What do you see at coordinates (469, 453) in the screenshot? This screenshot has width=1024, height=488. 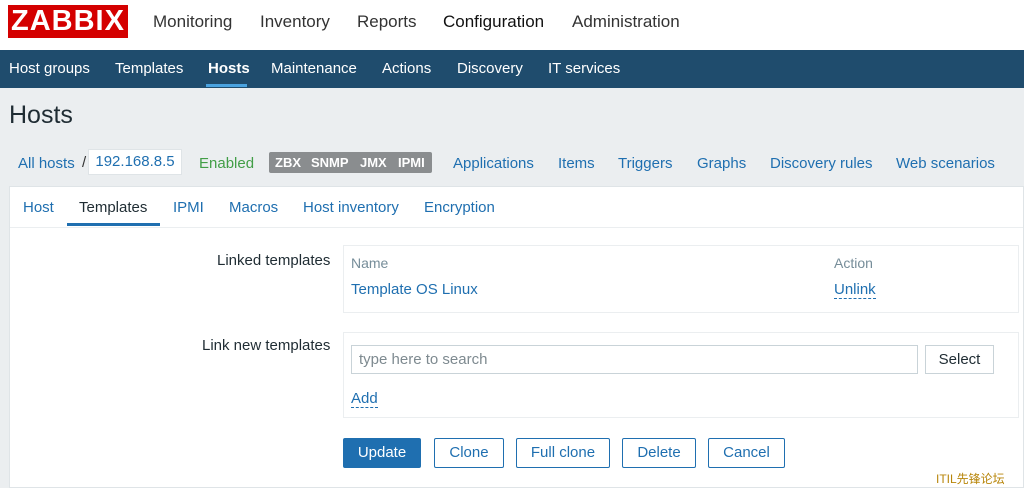 I see `clone-button: Clone` at bounding box center [469, 453].